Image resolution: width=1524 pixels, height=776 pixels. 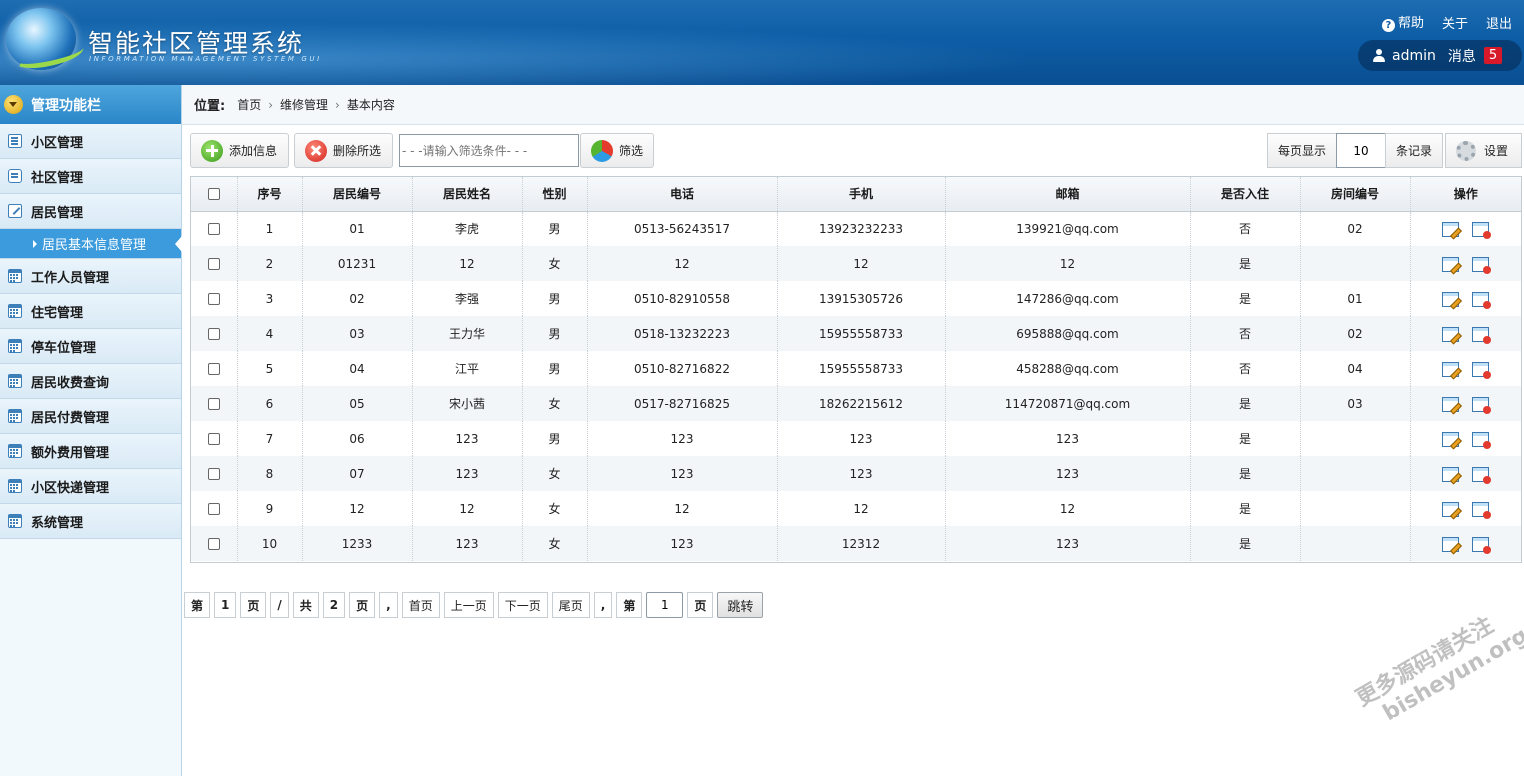 What do you see at coordinates (1462, 56) in the screenshot?
I see `message-link: 消息` at bounding box center [1462, 56].